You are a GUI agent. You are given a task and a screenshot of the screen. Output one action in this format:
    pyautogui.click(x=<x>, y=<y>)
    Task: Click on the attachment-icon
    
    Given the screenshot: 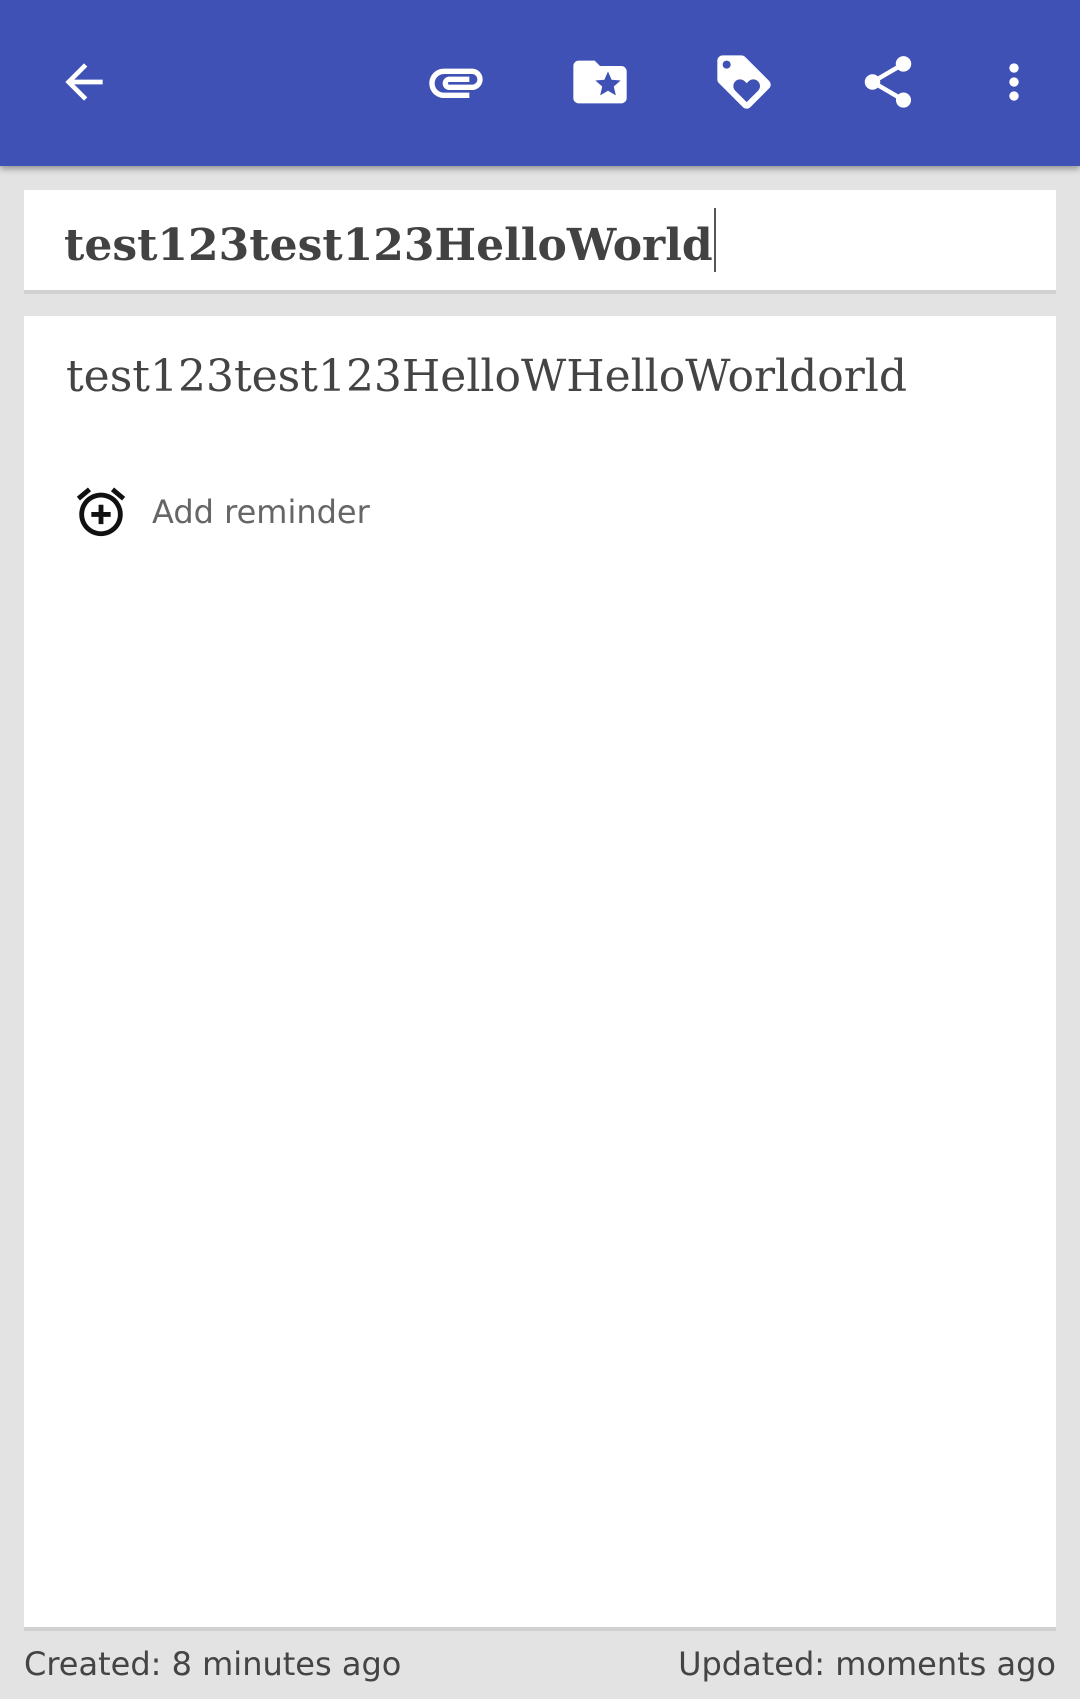 What is the action you would take?
    pyautogui.click(x=456, y=83)
    